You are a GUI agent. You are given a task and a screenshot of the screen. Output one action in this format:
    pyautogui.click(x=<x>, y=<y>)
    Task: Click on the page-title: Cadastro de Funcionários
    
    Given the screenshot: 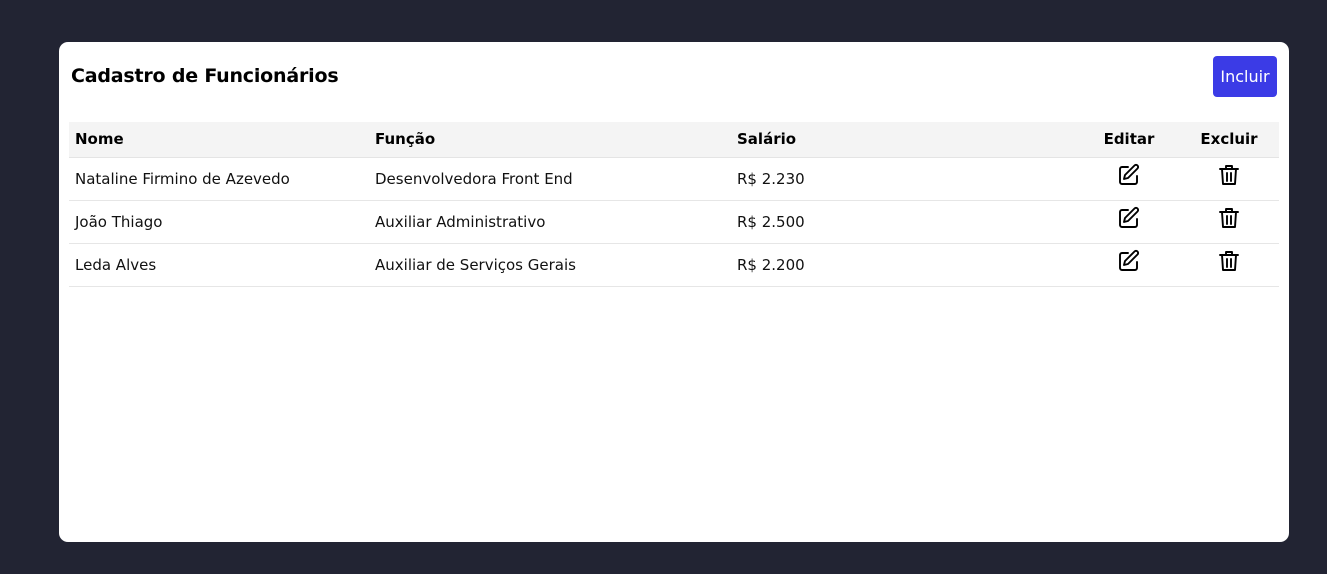 What is the action you would take?
    pyautogui.click(x=205, y=76)
    